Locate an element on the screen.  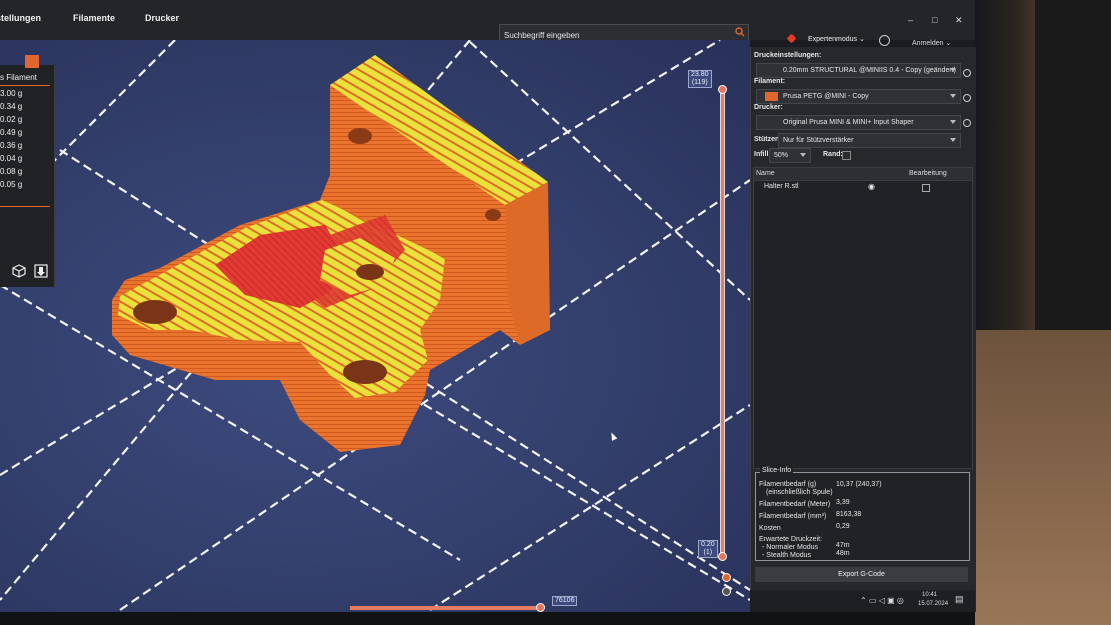
object-name: Halter R.stl is located at coordinates (781, 186).